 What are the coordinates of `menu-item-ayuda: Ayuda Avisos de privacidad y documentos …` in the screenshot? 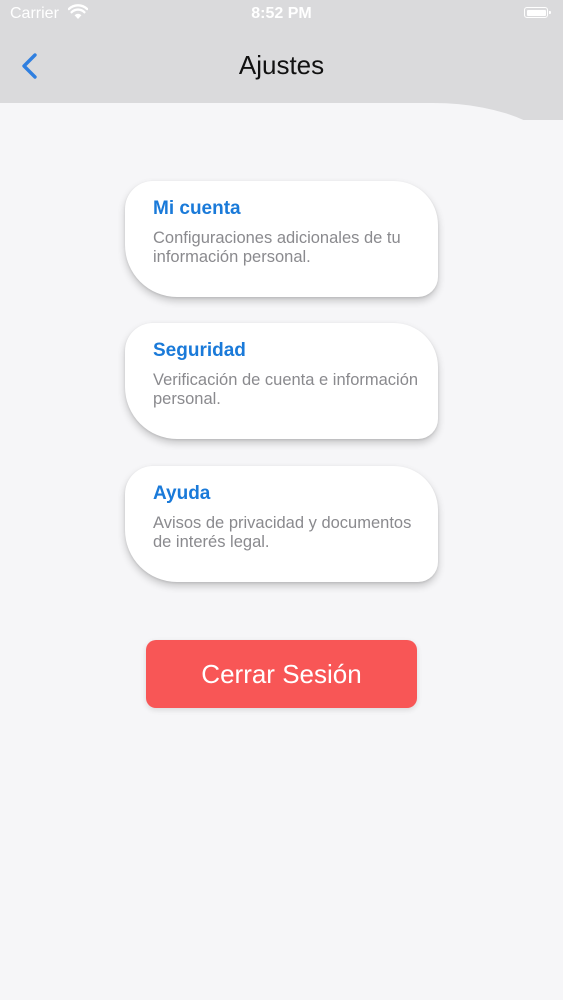 It's located at (281, 524).